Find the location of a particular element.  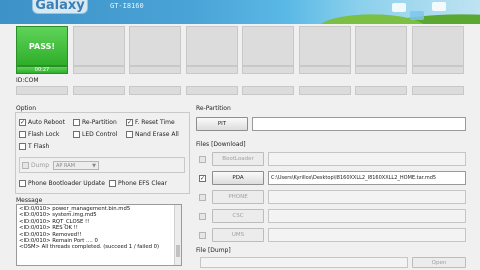

dump-checkbox: Dump is located at coordinates (35, 165).